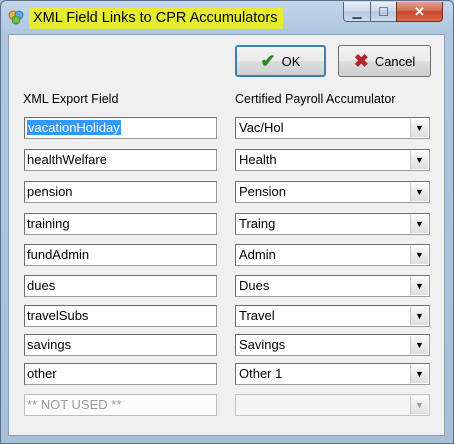 The width and height of the screenshot is (454, 444). Describe the element at coordinates (227, 128) in the screenshot. I see `mapping-row: vacationHoliday Vac/Hol ▼` at that location.